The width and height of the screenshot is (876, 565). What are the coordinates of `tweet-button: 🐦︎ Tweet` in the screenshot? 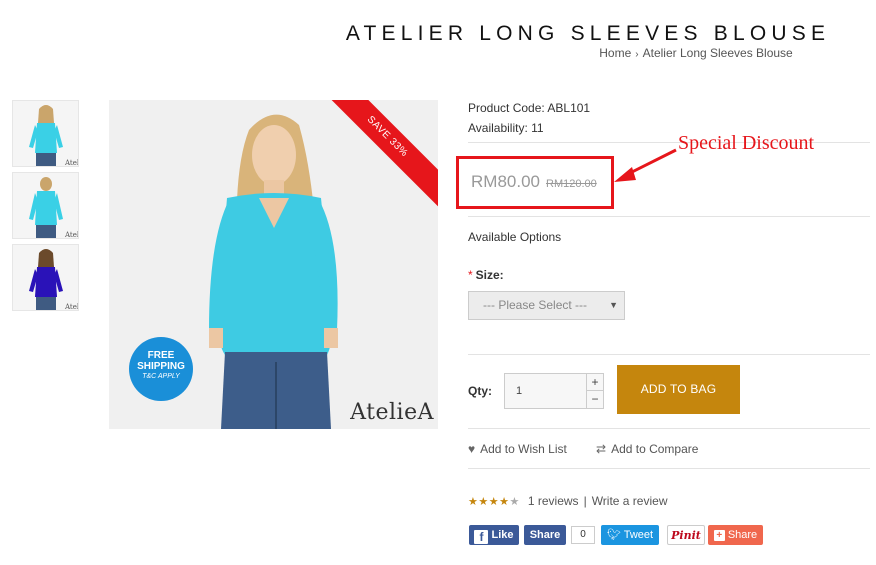 It's located at (630, 535).